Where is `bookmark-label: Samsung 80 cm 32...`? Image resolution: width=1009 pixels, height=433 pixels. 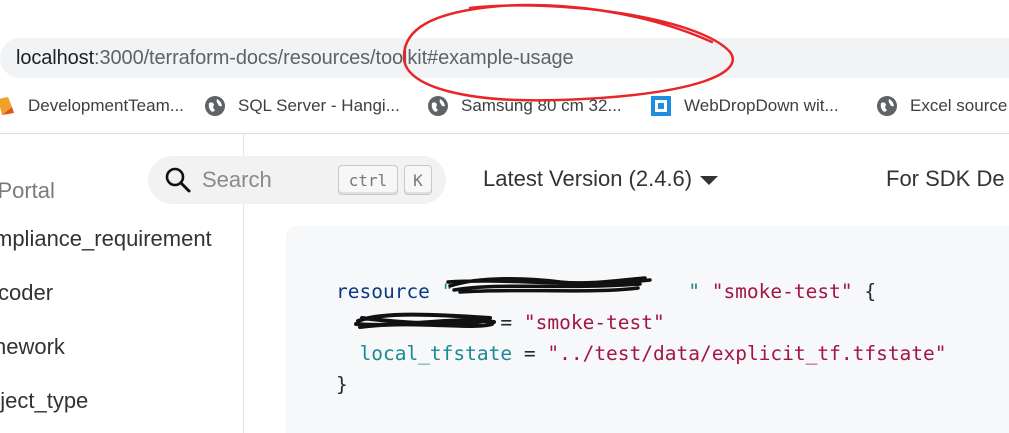
bookmark-label: Samsung 80 cm 32... is located at coordinates (541, 105).